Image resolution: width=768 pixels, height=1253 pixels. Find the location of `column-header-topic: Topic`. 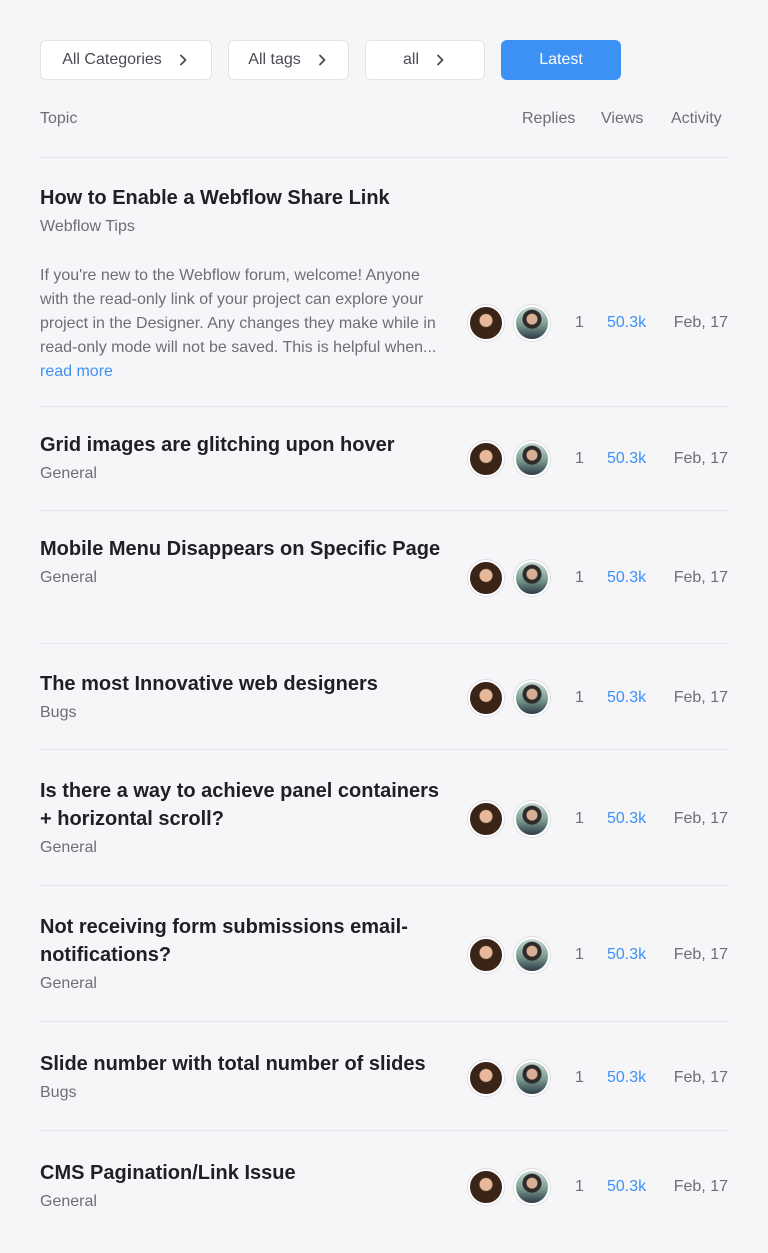

column-header-topic: Topic is located at coordinates (58, 119).